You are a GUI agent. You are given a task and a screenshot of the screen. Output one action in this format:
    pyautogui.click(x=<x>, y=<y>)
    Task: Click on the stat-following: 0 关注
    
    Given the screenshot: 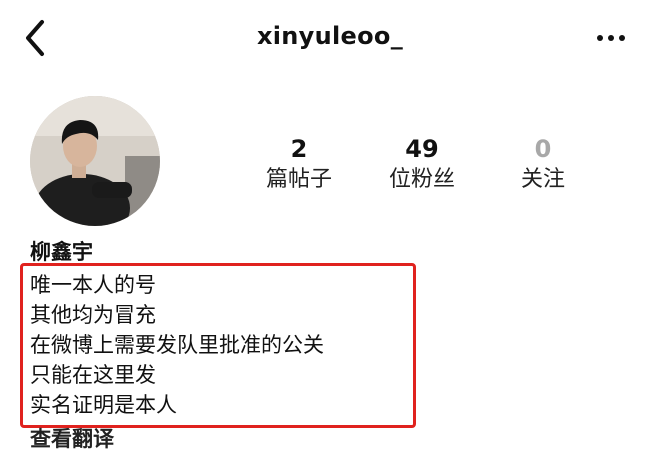 What is the action you would take?
    pyautogui.click(x=543, y=166)
    